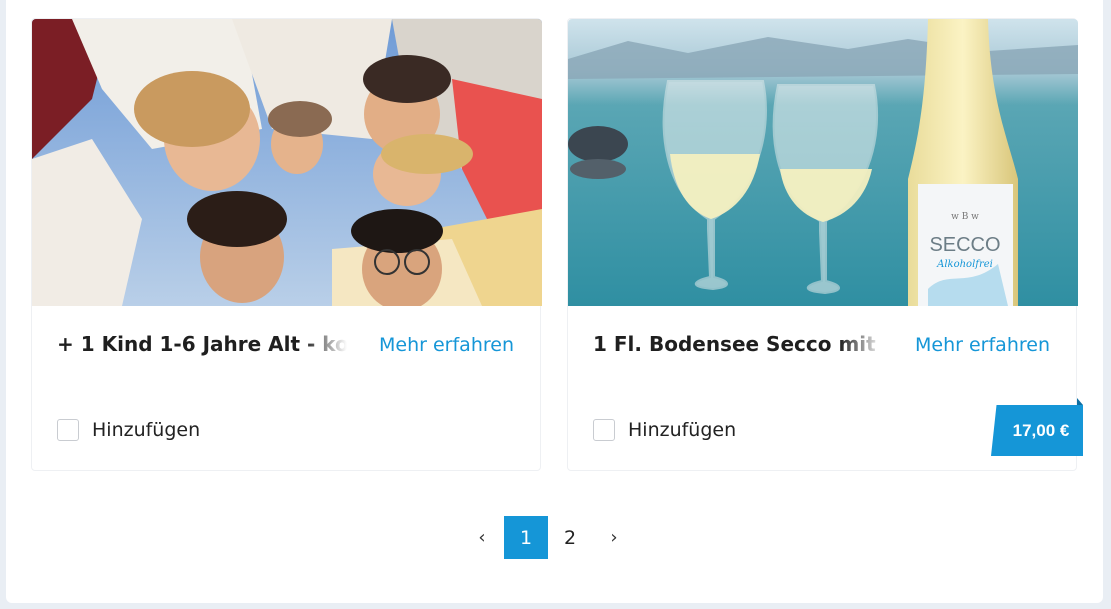  I want to click on page-1-button: 1, so click(526, 537).